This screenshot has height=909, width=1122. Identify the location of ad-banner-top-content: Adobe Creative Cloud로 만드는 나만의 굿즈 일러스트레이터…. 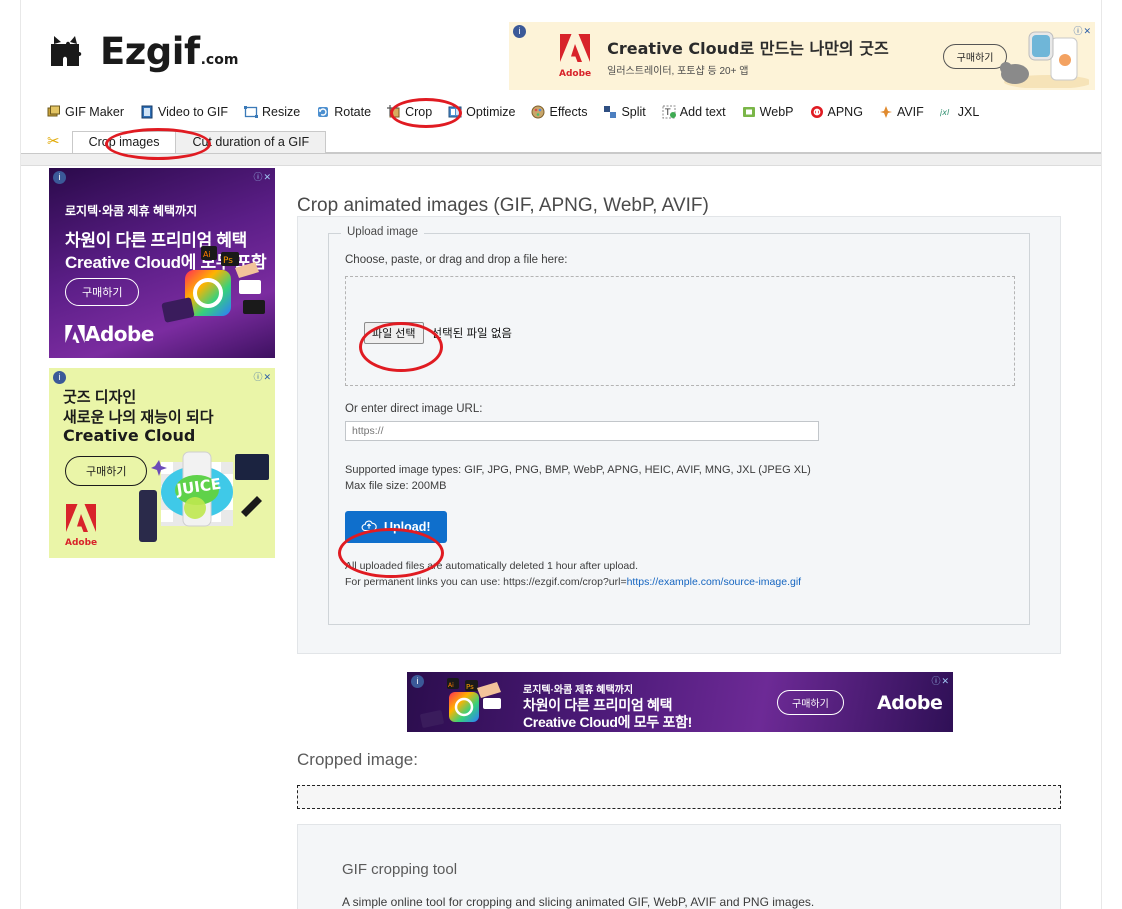
(783, 56).